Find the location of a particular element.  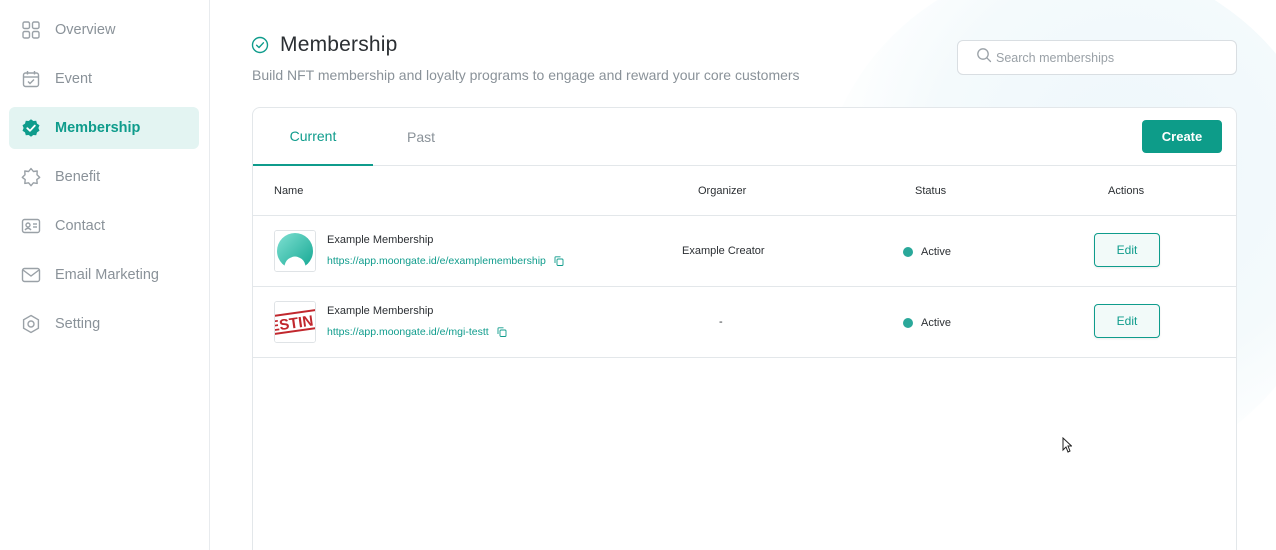

sidebar-item-label: Setting is located at coordinates (78, 324).